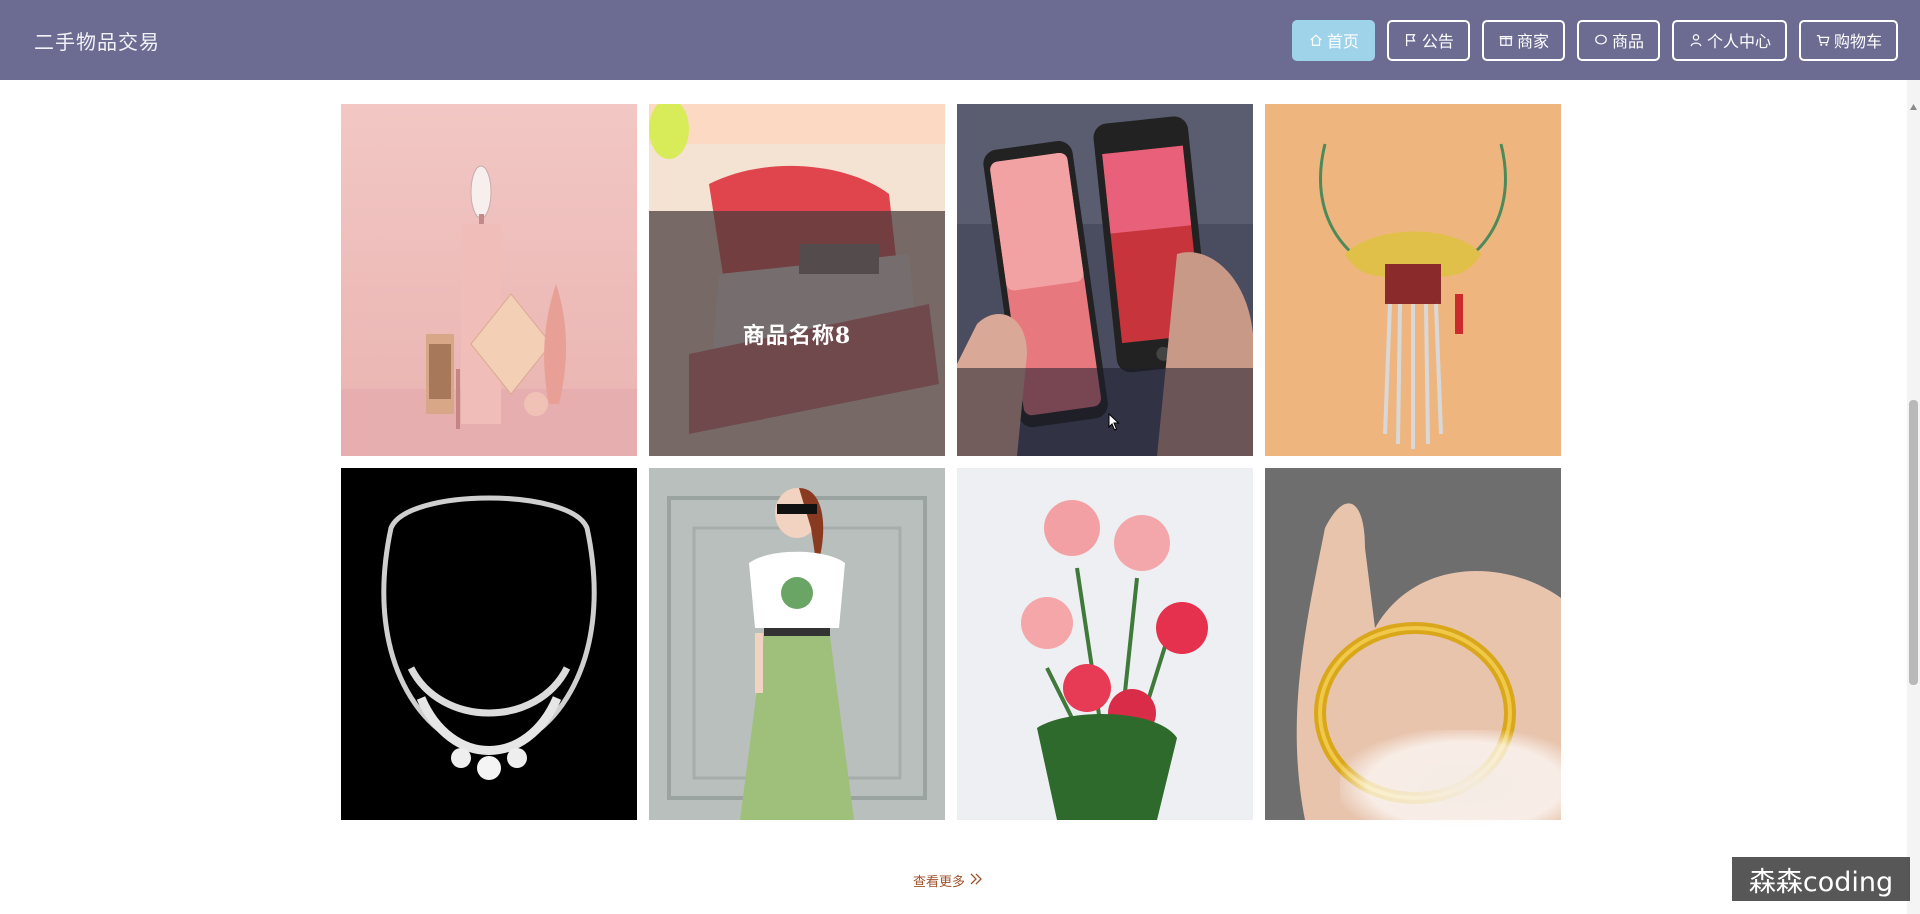  Describe the element at coordinates (97, 40) in the screenshot. I see `site-brand: 二手物品交易` at that location.